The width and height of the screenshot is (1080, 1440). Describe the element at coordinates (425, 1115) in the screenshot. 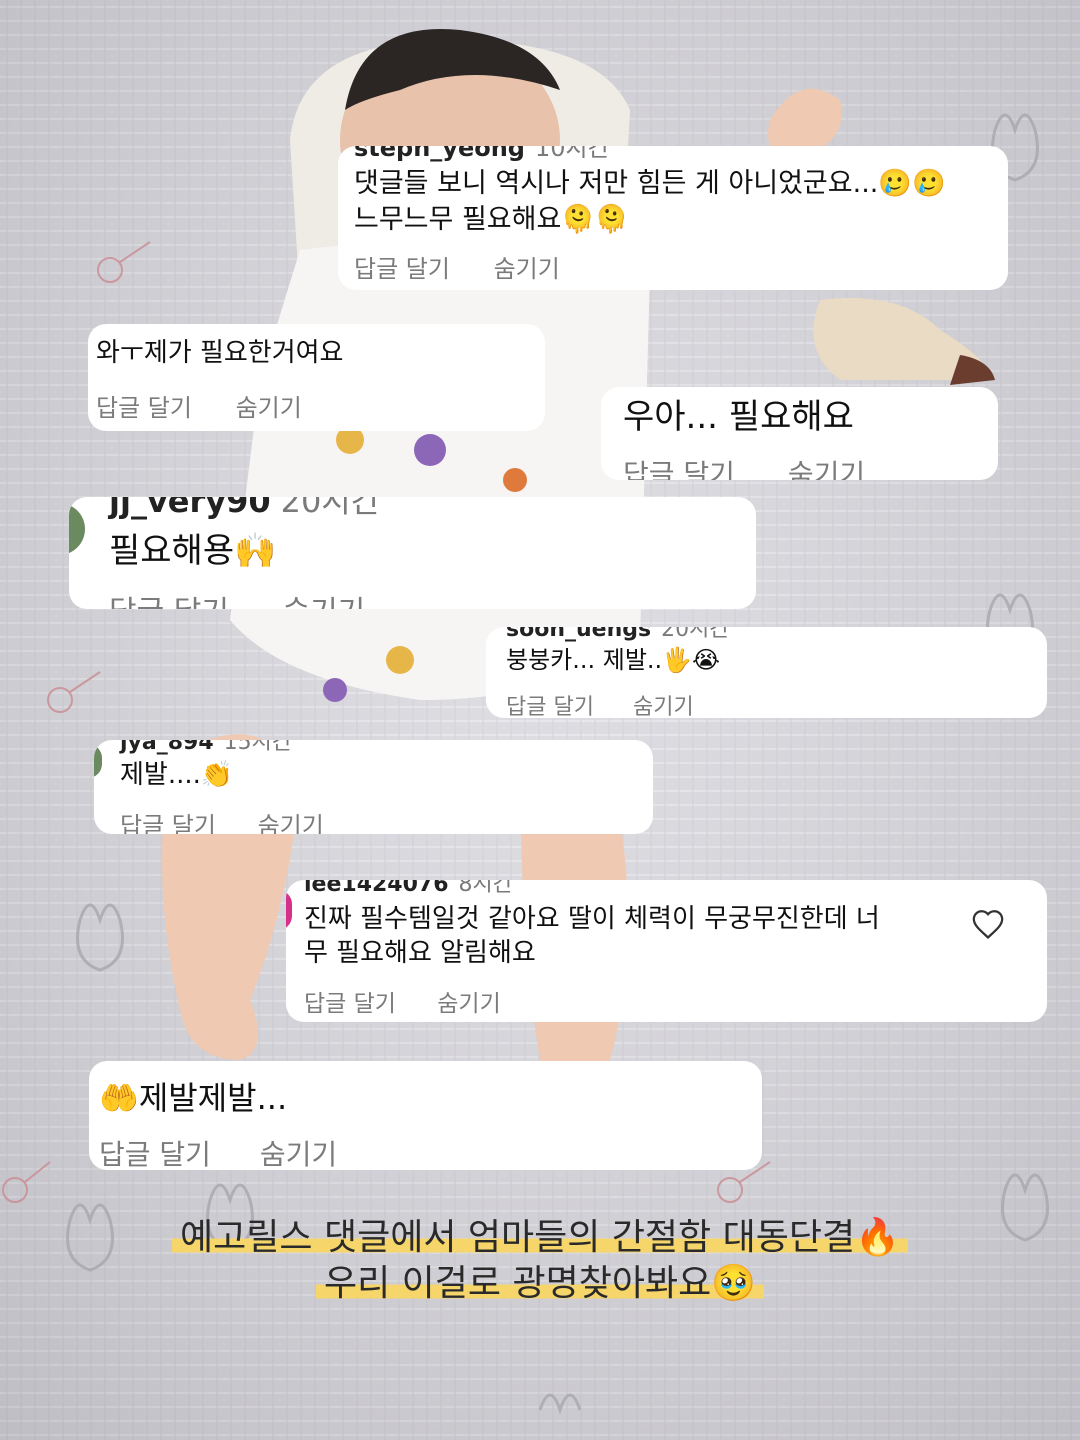

I see `comment-card: 🤲제발제발... 답글 달기 숨기기` at that location.